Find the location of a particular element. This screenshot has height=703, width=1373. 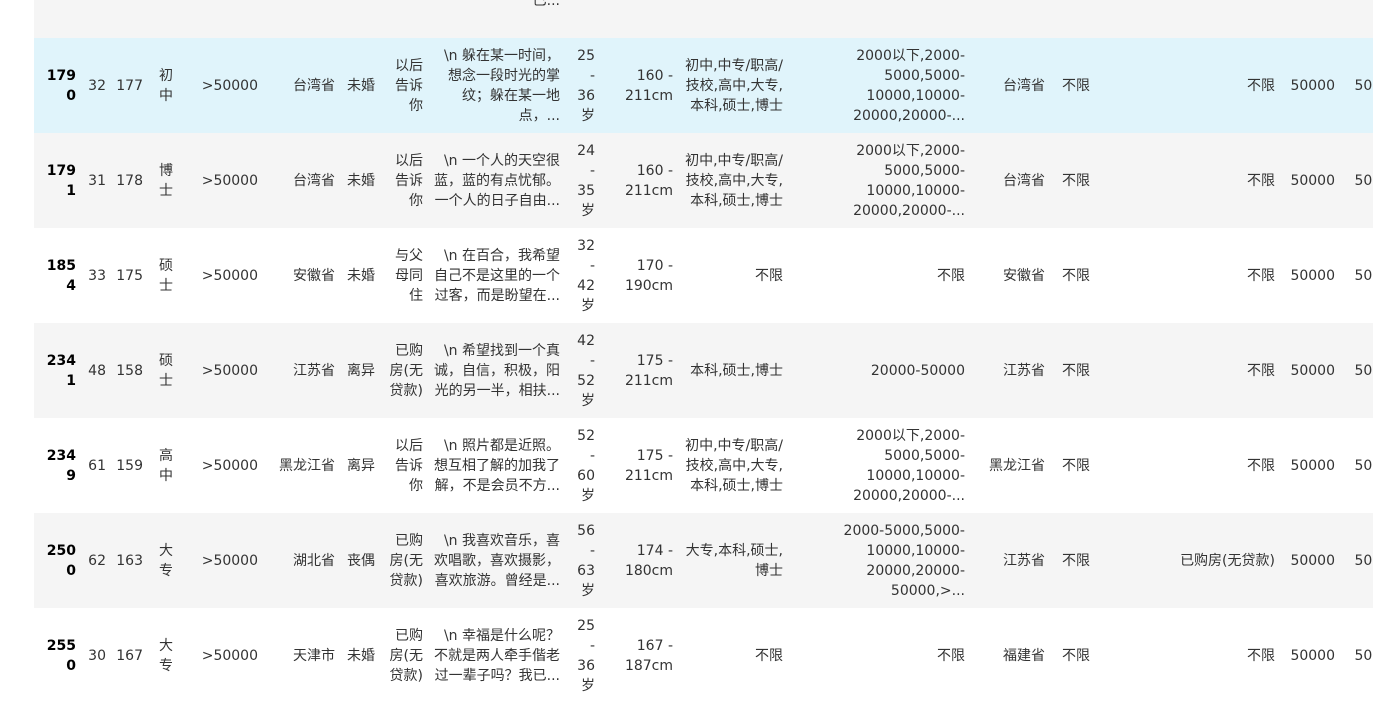

req-location-cell-text: 福建省 is located at coordinates (1024, 655).